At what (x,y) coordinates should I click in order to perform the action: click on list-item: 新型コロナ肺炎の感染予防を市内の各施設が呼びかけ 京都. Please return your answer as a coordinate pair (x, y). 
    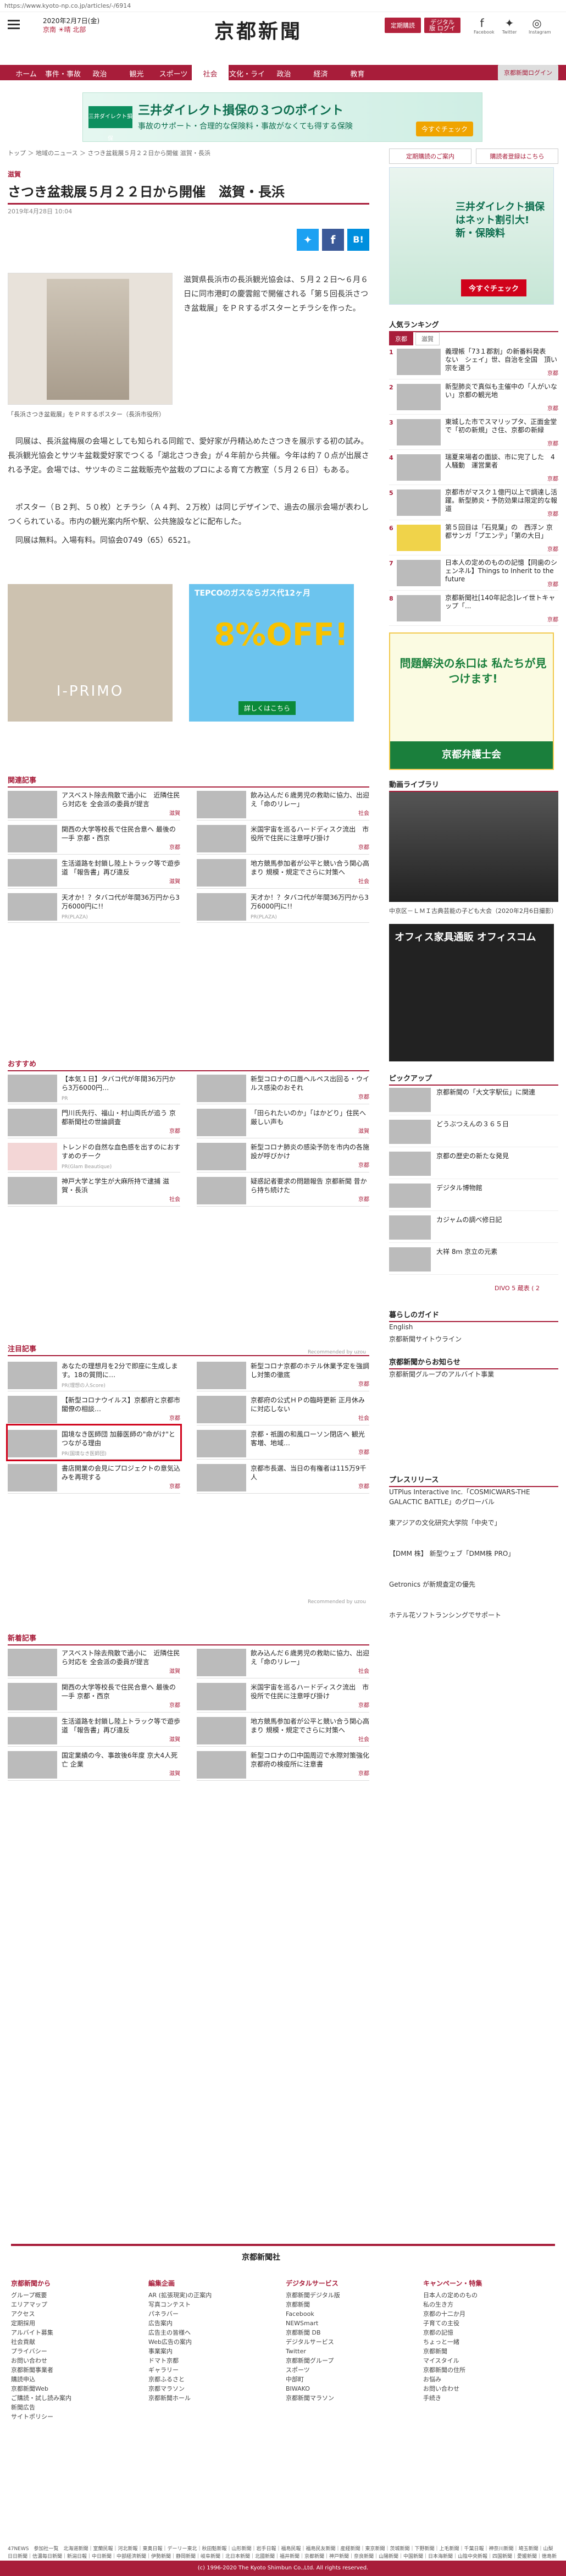
    Looking at the image, I should click on (283, 1155).